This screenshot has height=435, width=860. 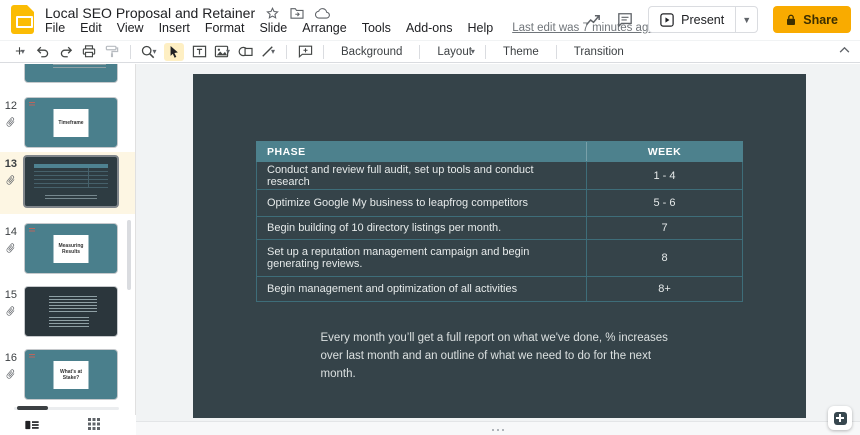 What do you see at coordinates (480, 28) in the screenshot?
I see `menu-help: Help` at bounding box center [480, 28].